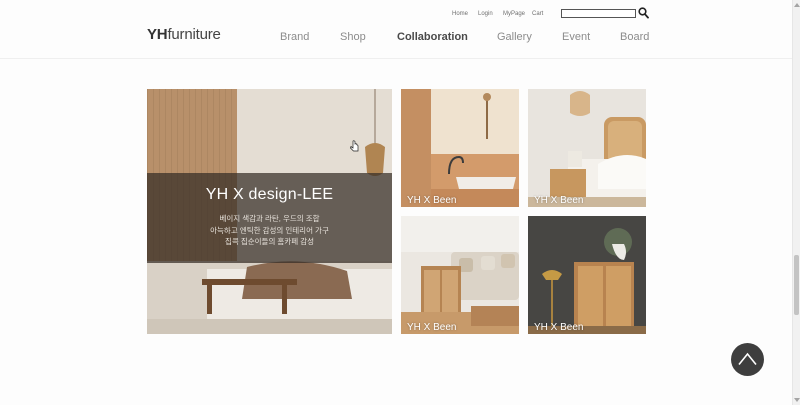  I want to click on hero-title: YH X design-LEE, so click(269, 194).